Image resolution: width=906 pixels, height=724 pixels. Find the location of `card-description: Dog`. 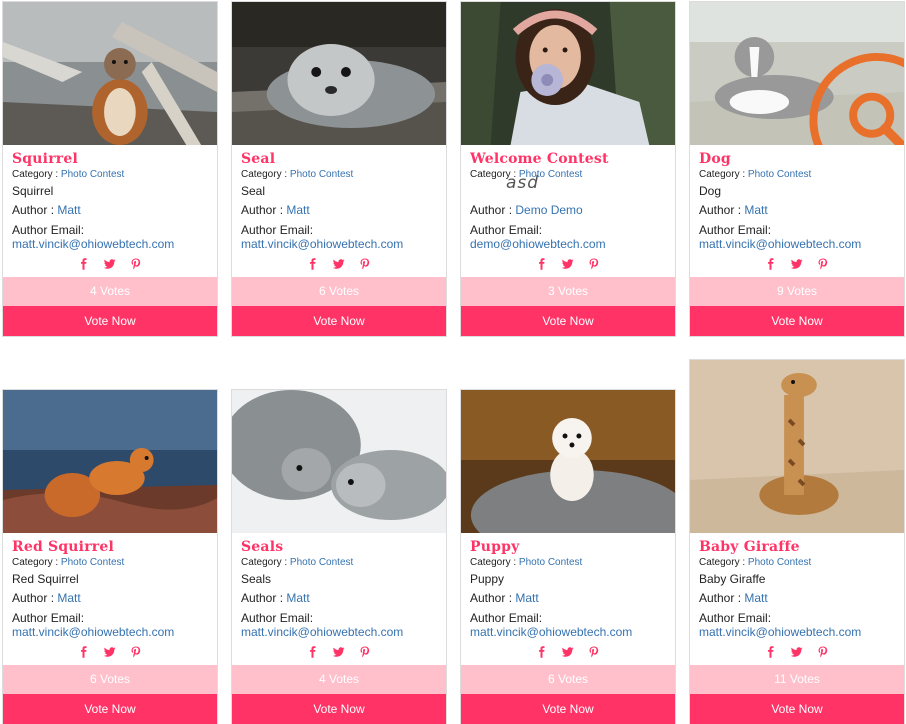

card-description: Dog is located at coordinates (710, 191).